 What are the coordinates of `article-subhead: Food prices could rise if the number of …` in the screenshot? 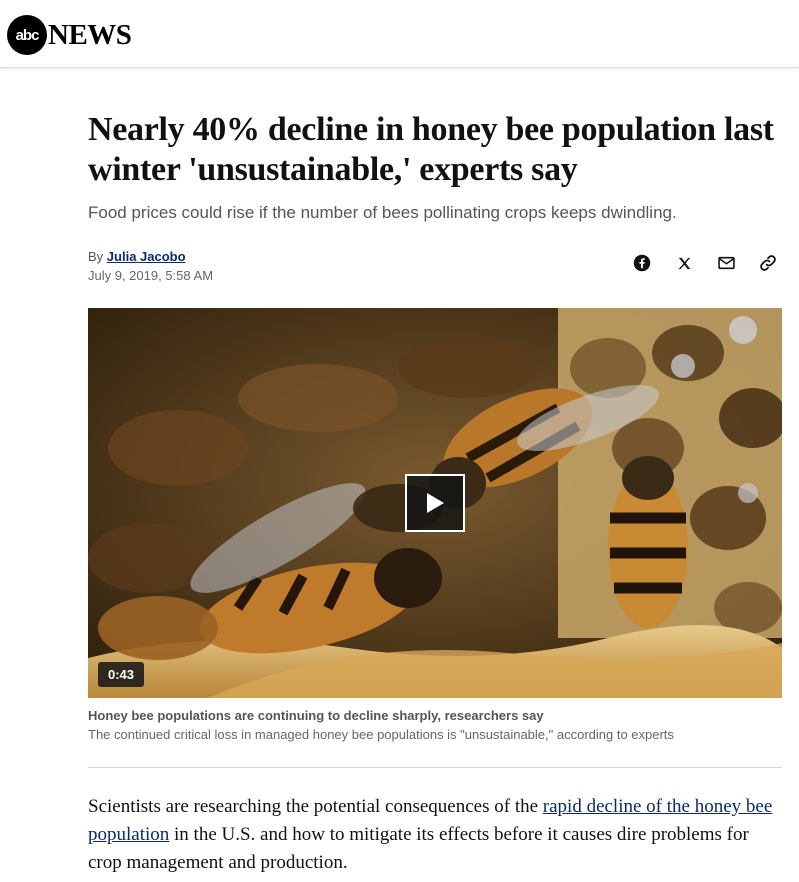 It's located at (382, 212).